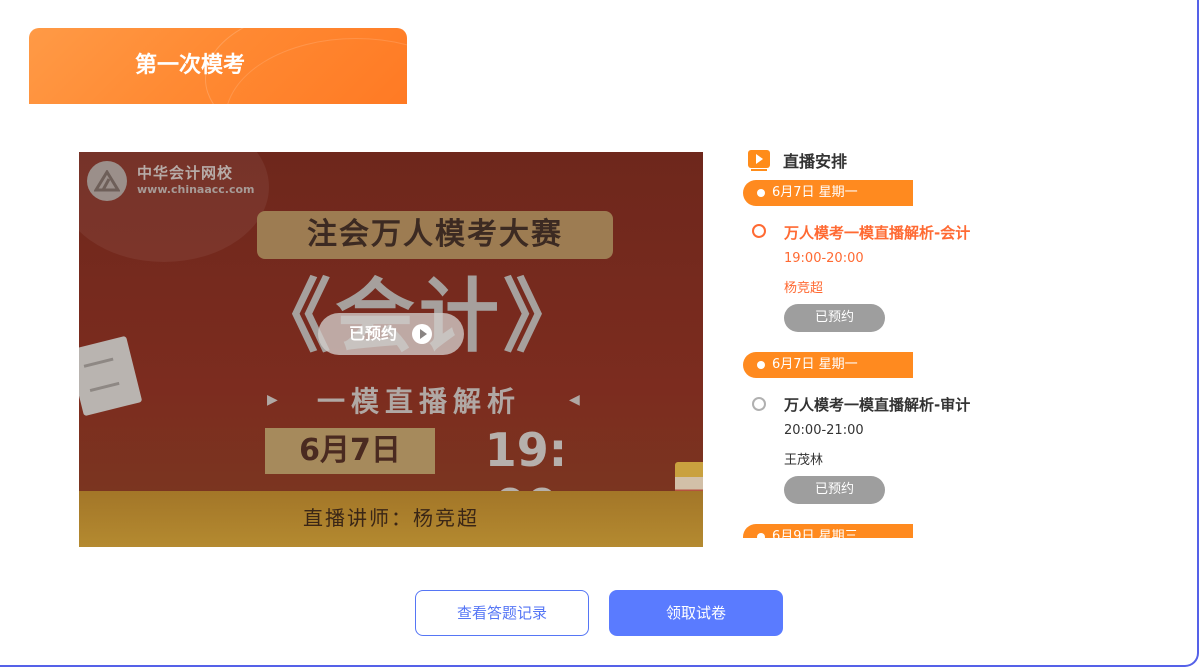  What do you see at coordinates (189, 65) in the screenshot?
I see `exam-title: 第一次模考` at bounding box center [189, 65].